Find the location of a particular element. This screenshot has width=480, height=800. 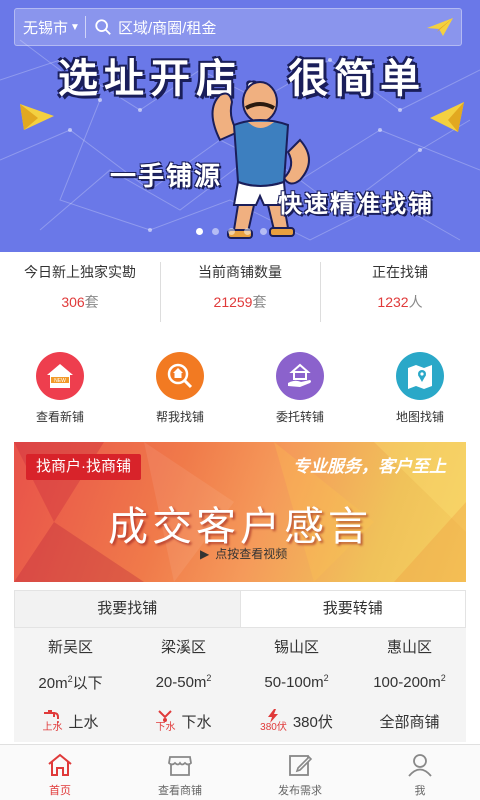

area-text: 20m is located at coordinates (53, 683).